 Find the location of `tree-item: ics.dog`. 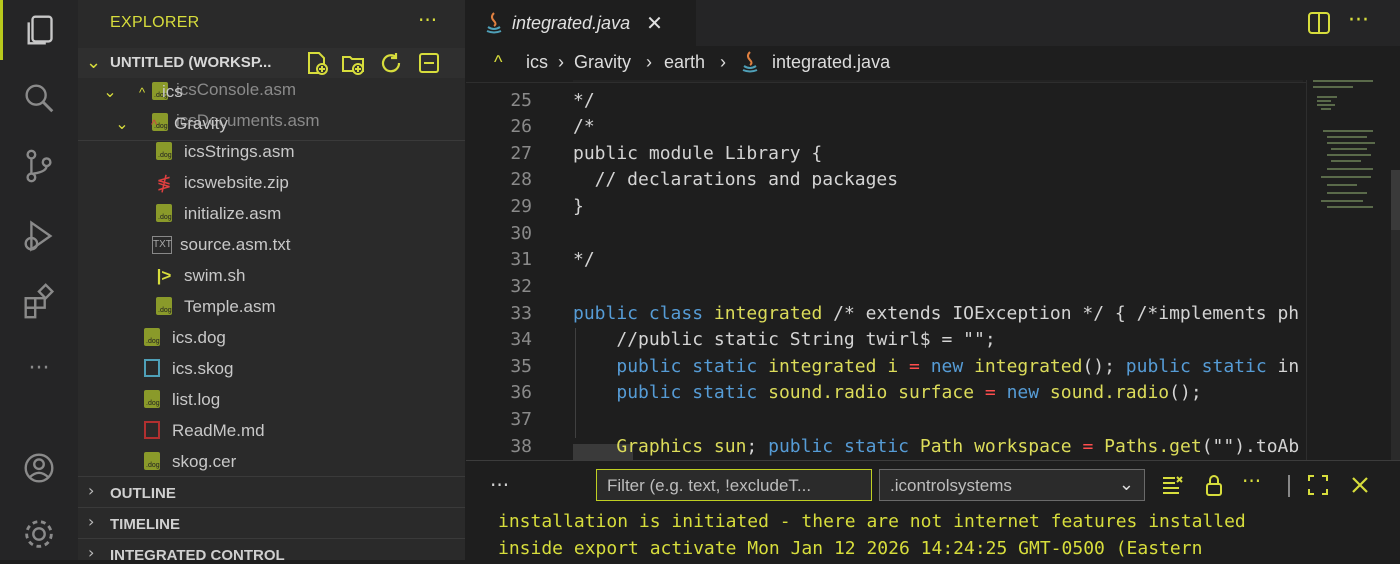

tree-item: ics.dog is located at coordinates (183, 338).